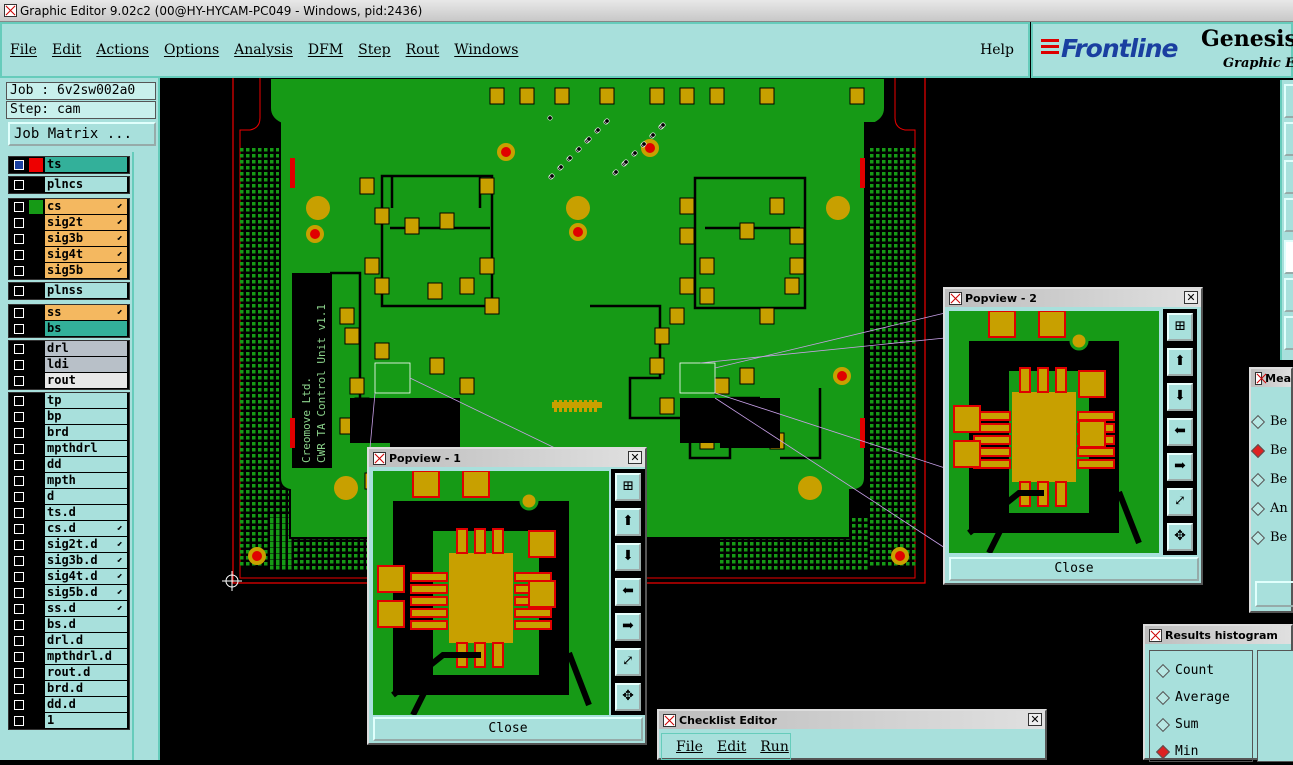 This screenshot has width=1293, height=765. Describe the element at coordinates (852, 720) in the screenshot. I see `checklist-editor-title-bar: Checklist Editor ✕` at that location.